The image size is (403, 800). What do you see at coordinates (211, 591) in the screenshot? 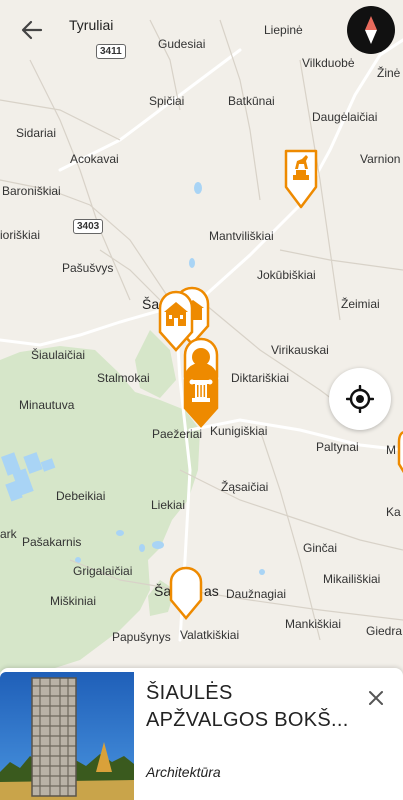
I see `place-label: as` at bounding box center [211, 591].